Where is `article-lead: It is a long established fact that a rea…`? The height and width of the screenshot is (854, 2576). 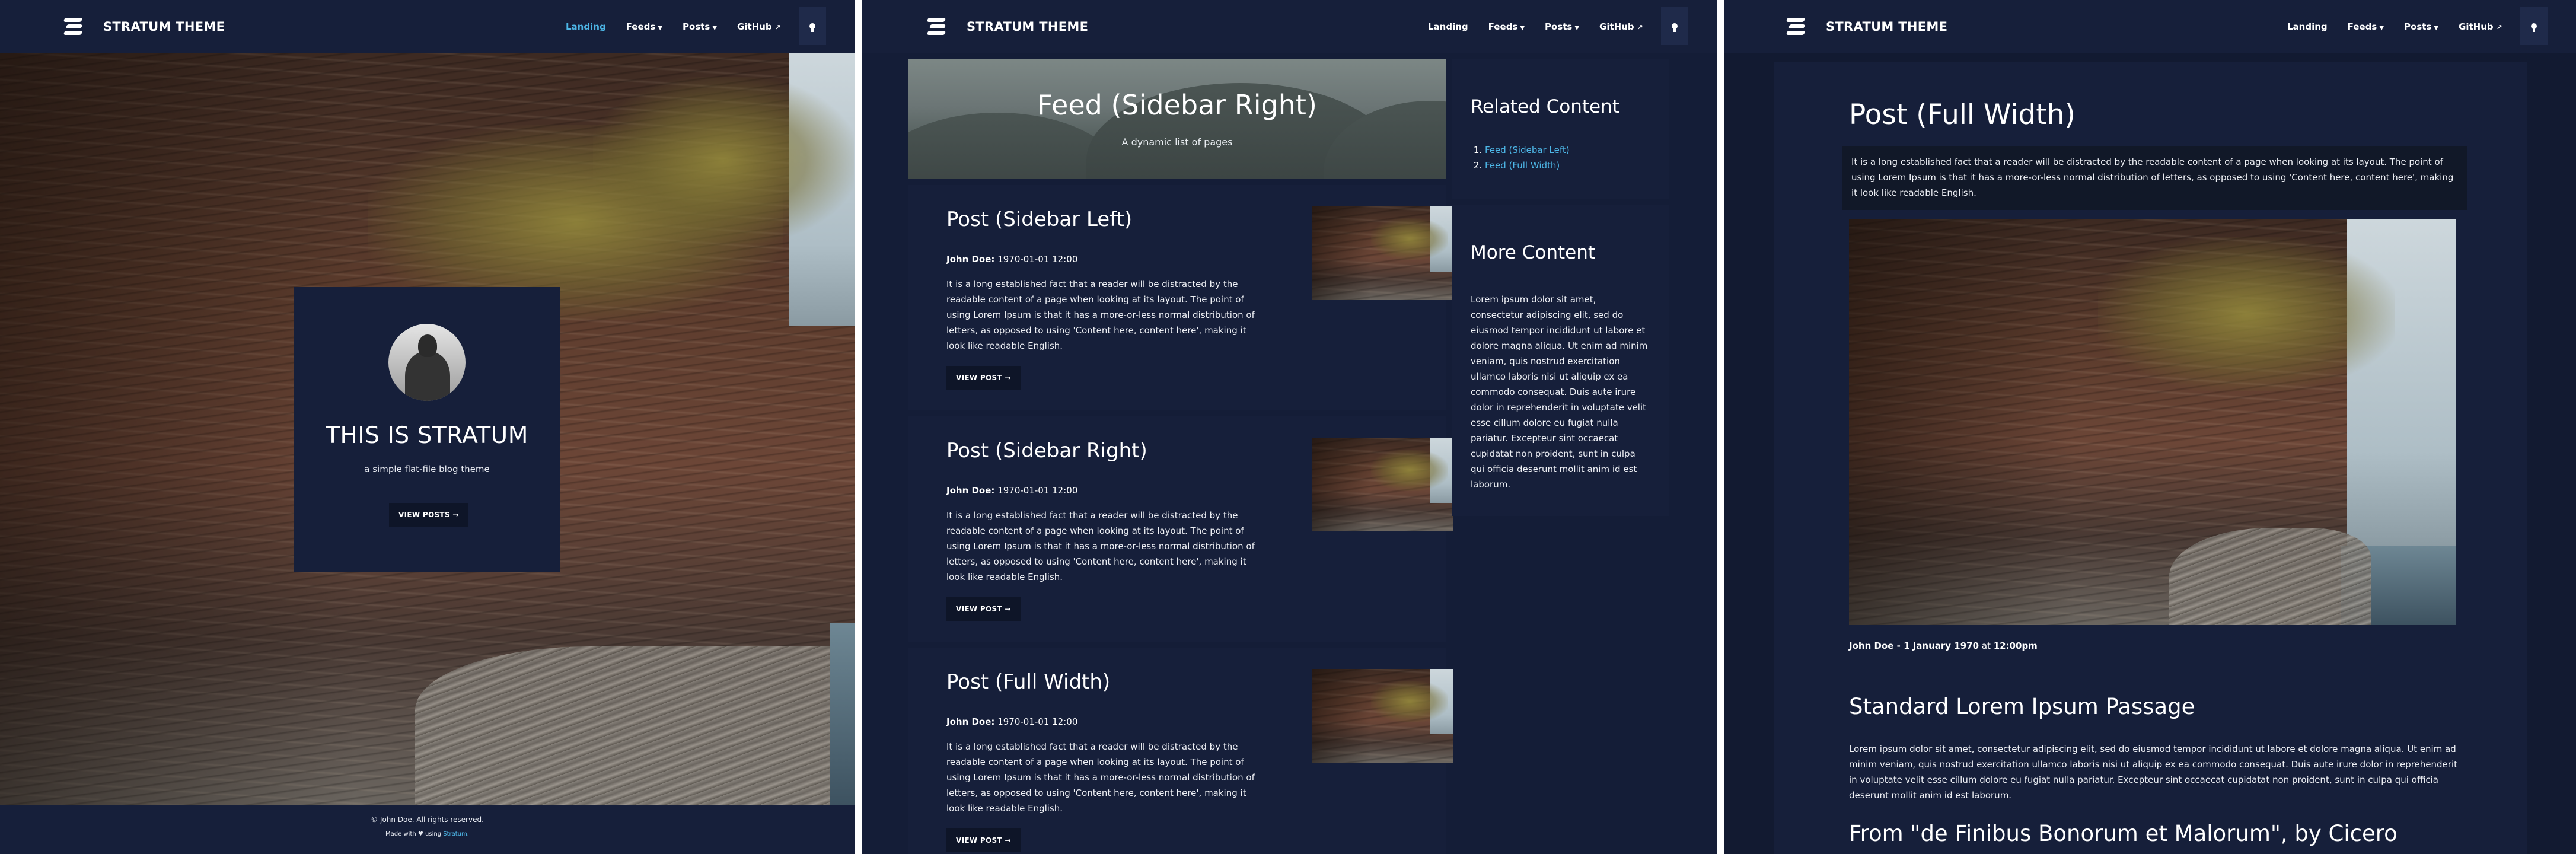
article-lead: It is a long established fact that a rea… is located at coordinates (2154, 178).